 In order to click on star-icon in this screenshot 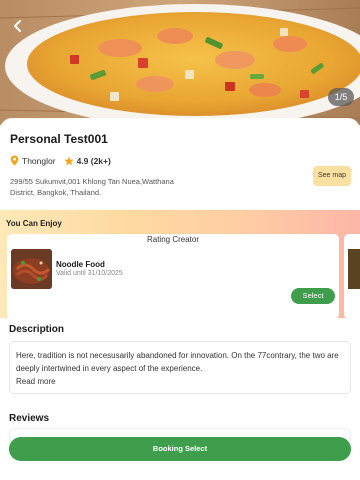, I will do `click(68, 160)`.